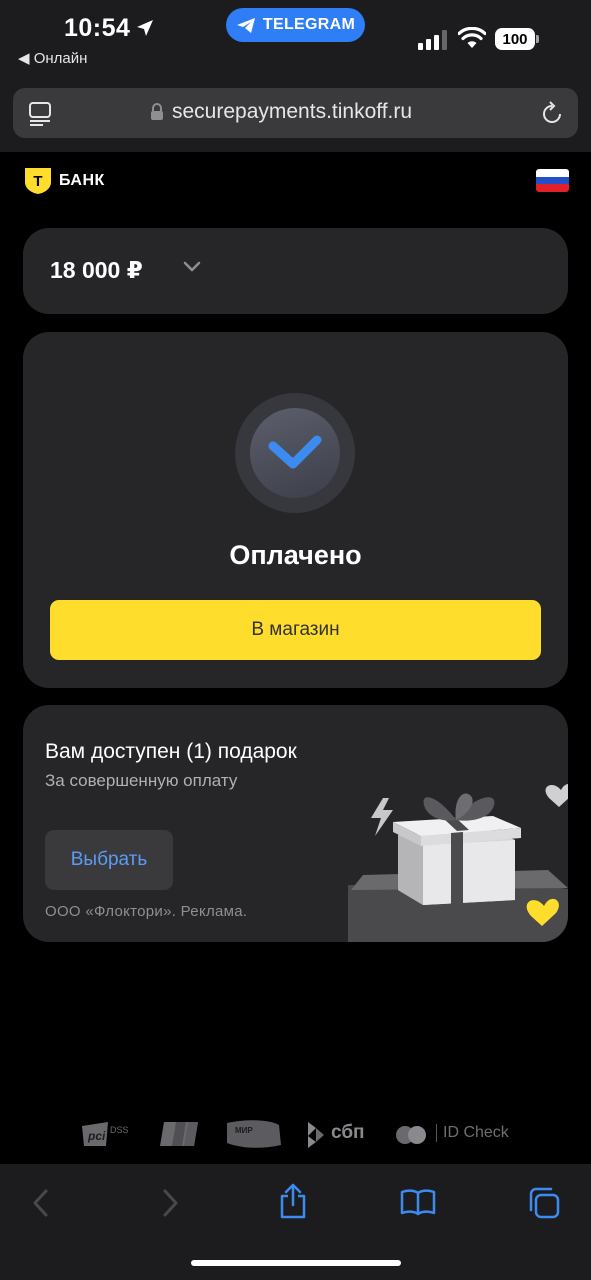 This screenshot has width=591, height=1280. I want to click on mastercard-logo-icon, so click(411, 1135).